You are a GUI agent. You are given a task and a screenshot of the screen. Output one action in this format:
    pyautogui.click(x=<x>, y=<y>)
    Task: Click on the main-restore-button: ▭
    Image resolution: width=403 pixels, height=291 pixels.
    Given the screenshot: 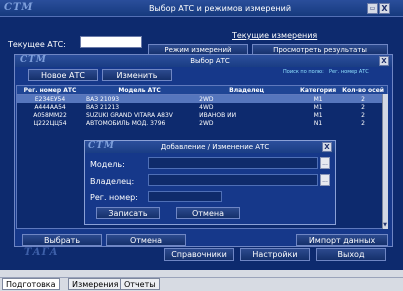 What is the action you would take?
    pyautogui.click(x=372, y=8)
    